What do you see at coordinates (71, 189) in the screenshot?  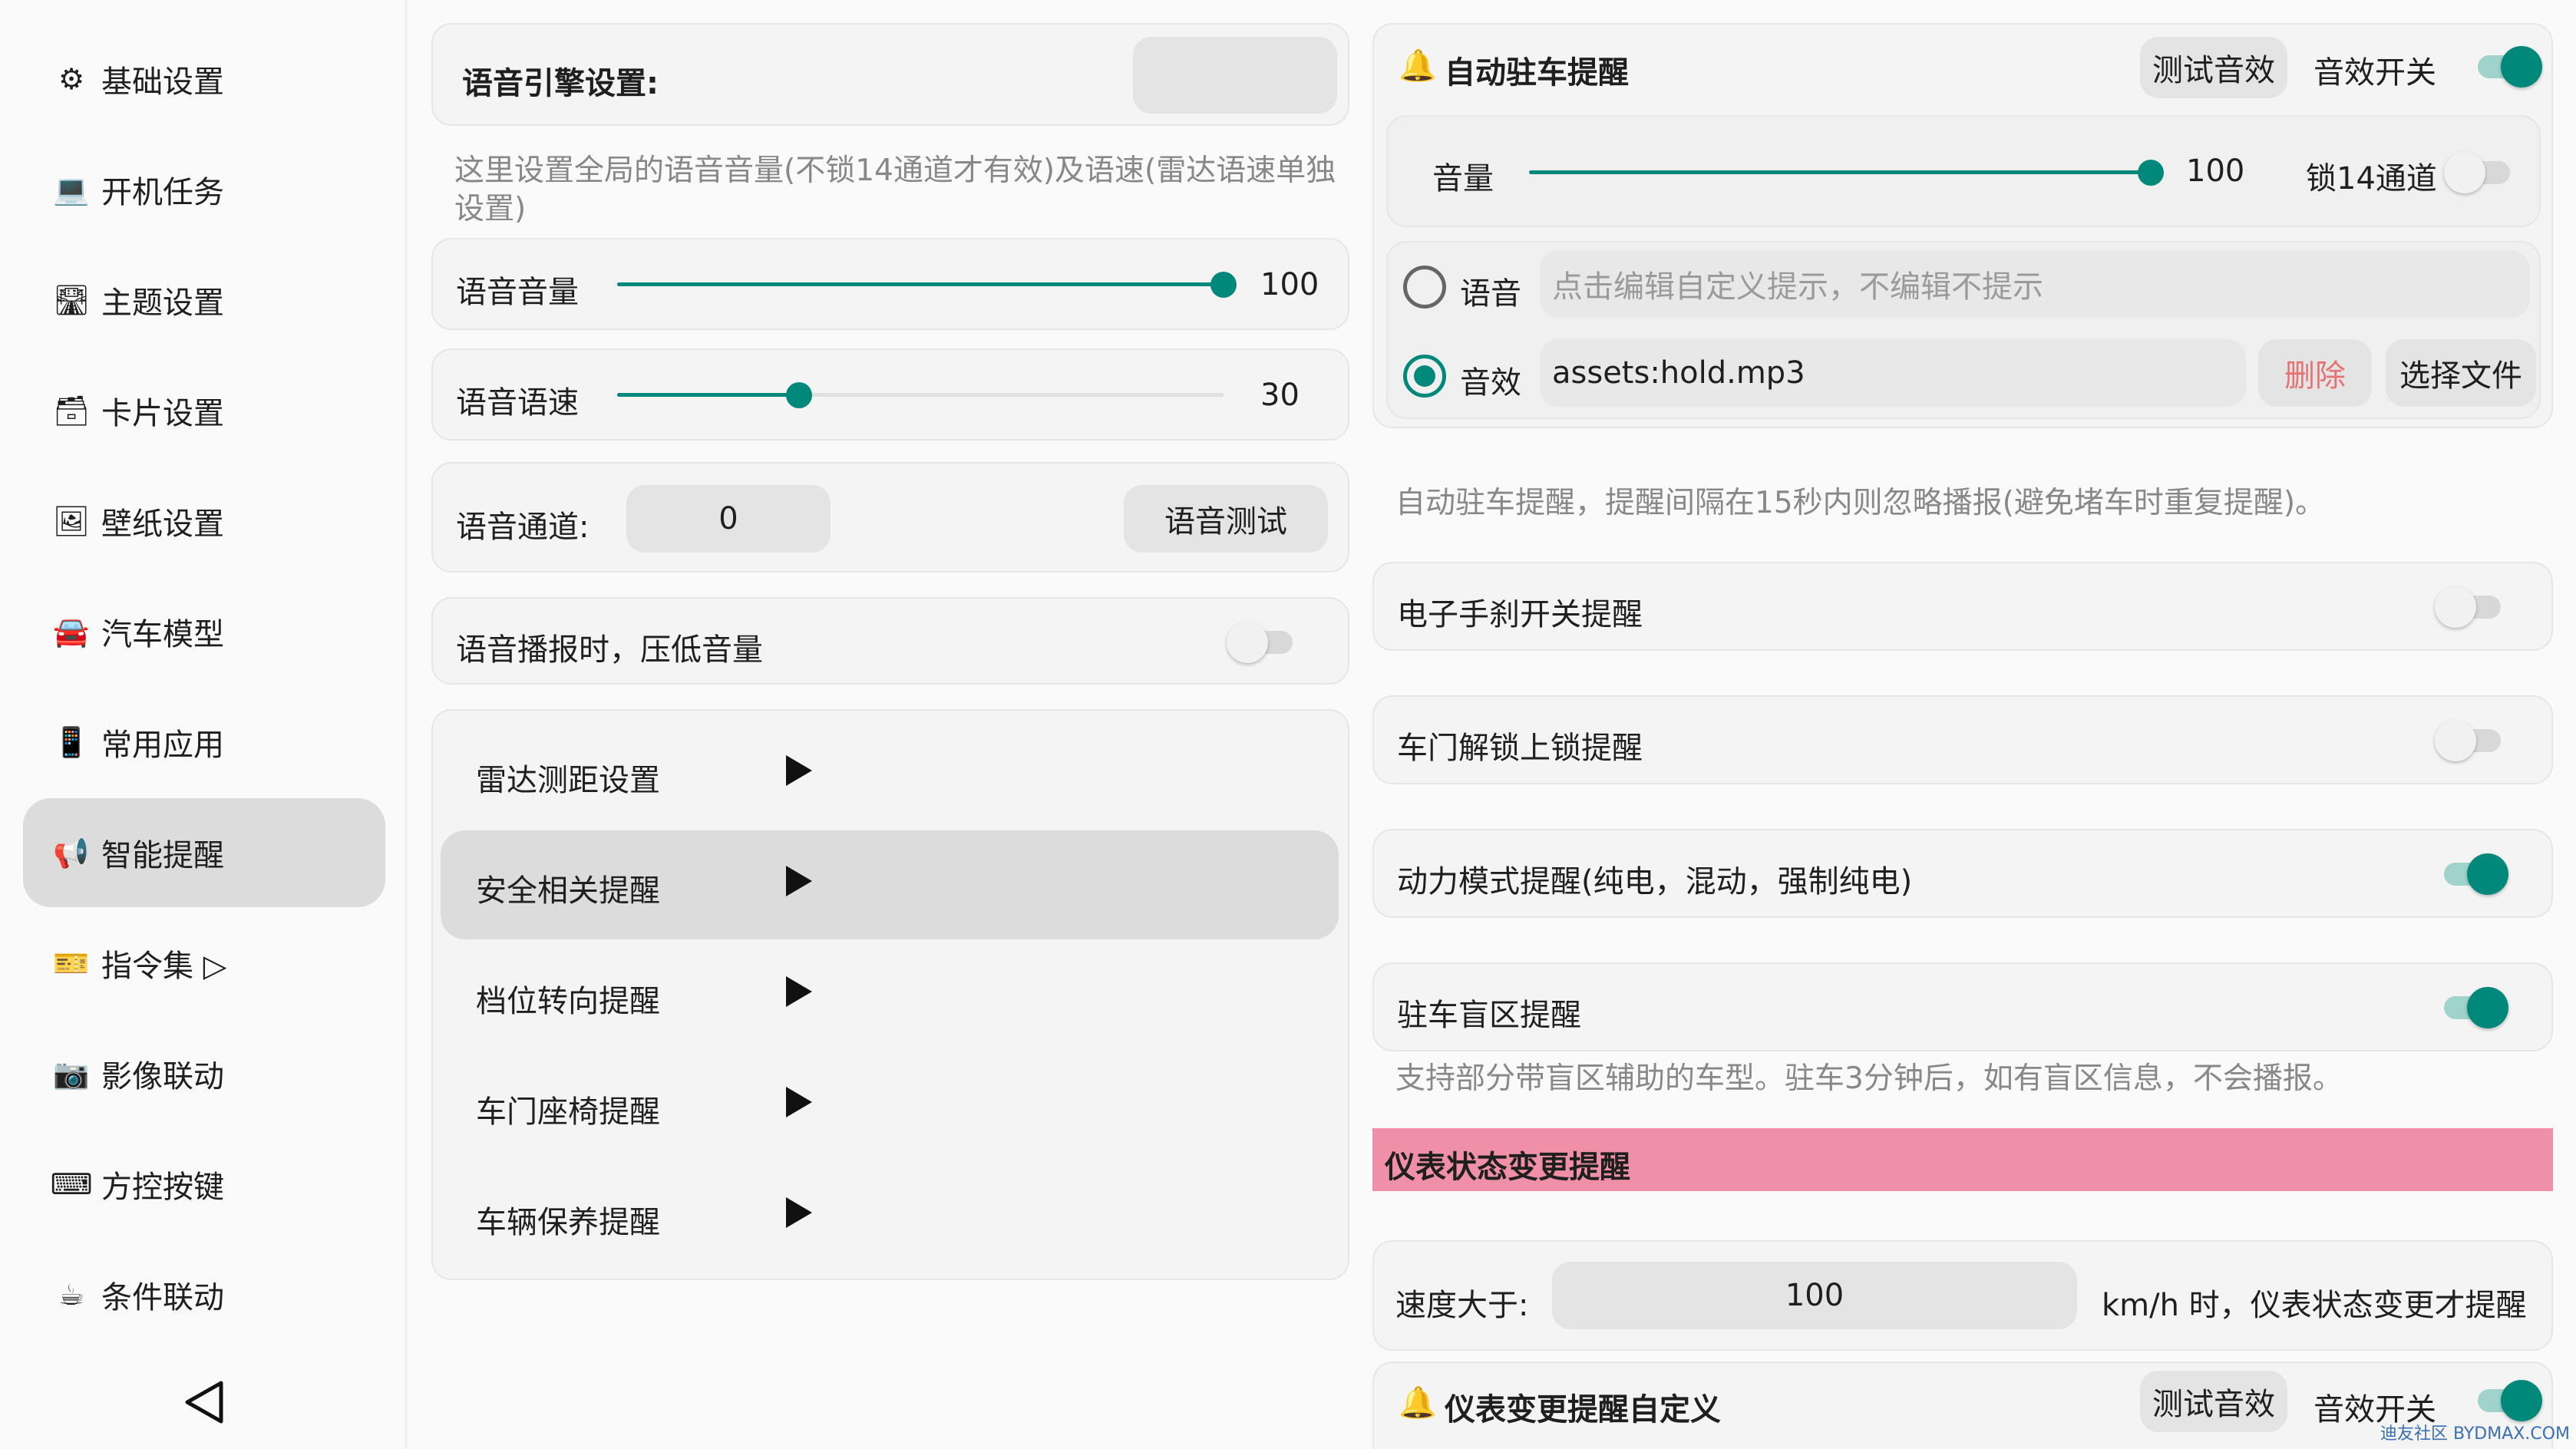 I see `laptop-icon: 💻` at bounding box center [71, 189].